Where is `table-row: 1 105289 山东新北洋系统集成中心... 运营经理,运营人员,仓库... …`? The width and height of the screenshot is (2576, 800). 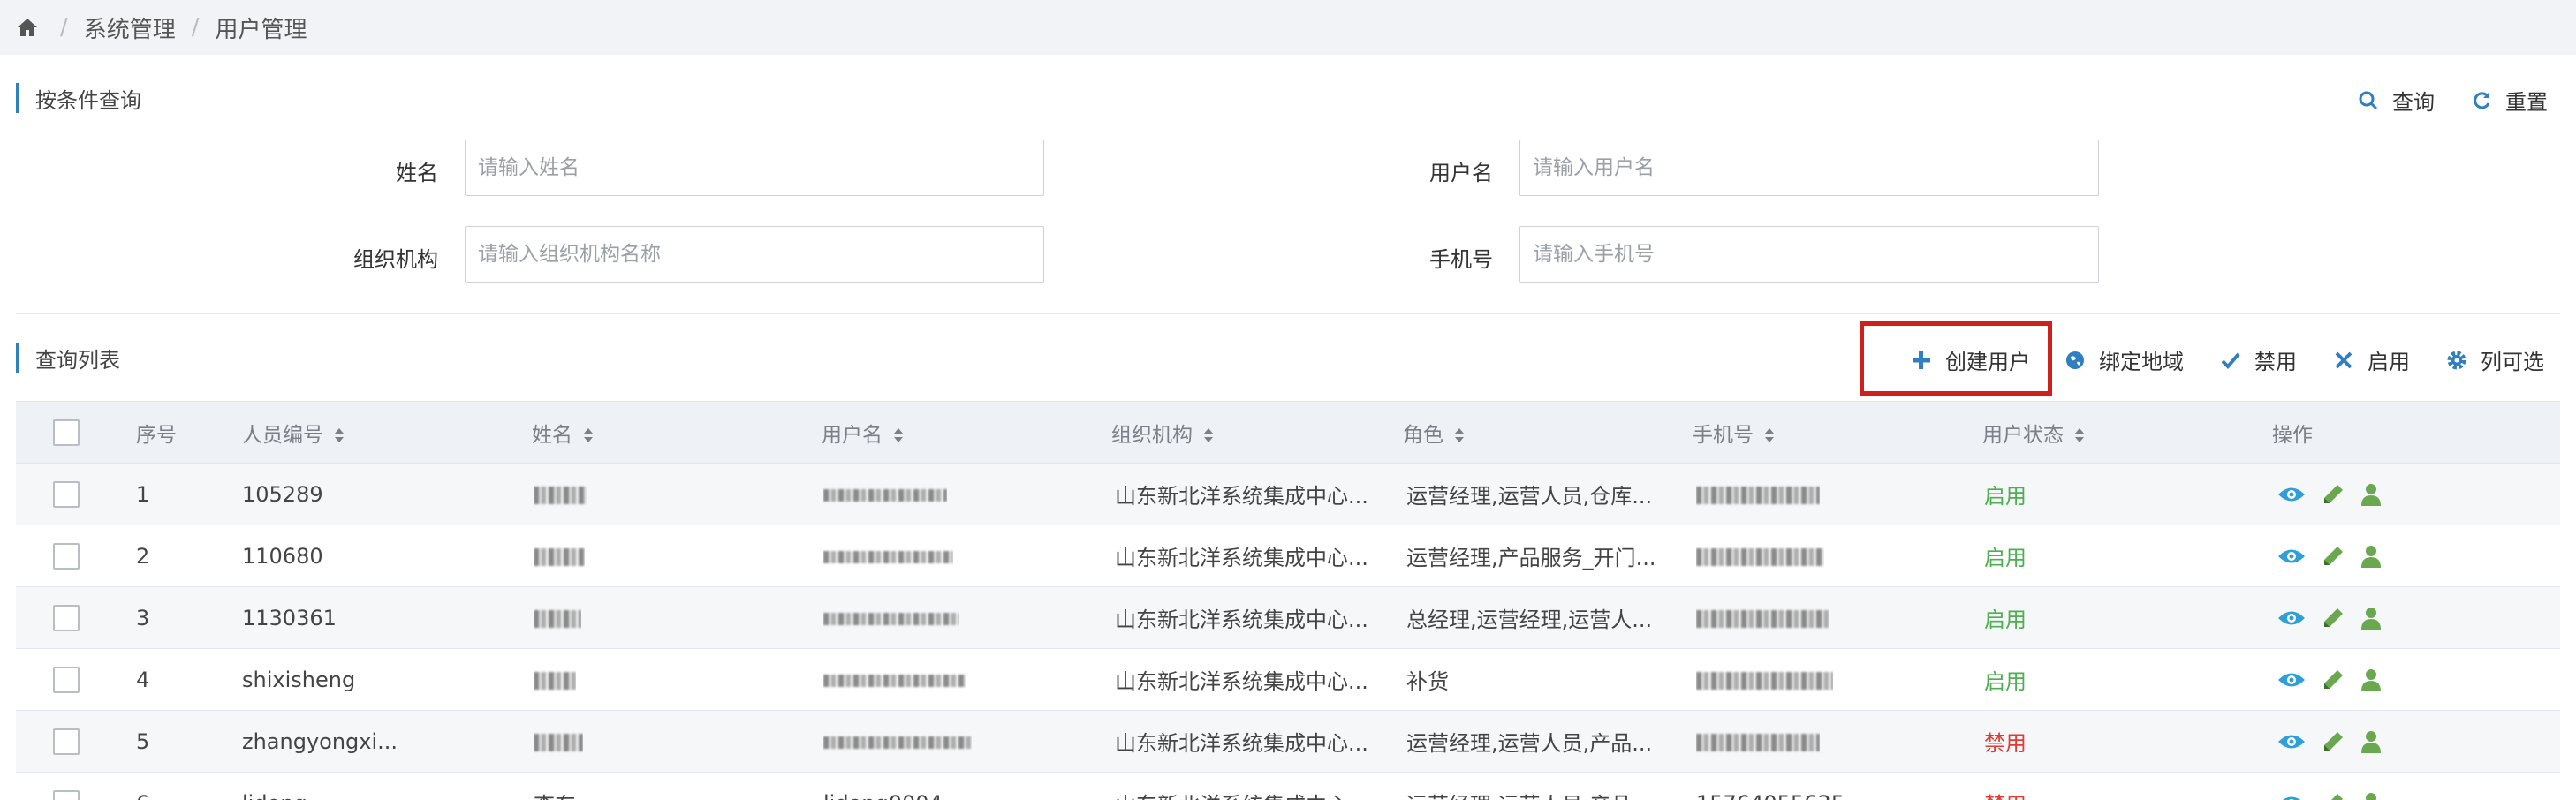 table-row: 1 105289 山东新北洋系统集成中心... 运营经理,运营人员,仓库... … is located at coordinates (1288, 494).